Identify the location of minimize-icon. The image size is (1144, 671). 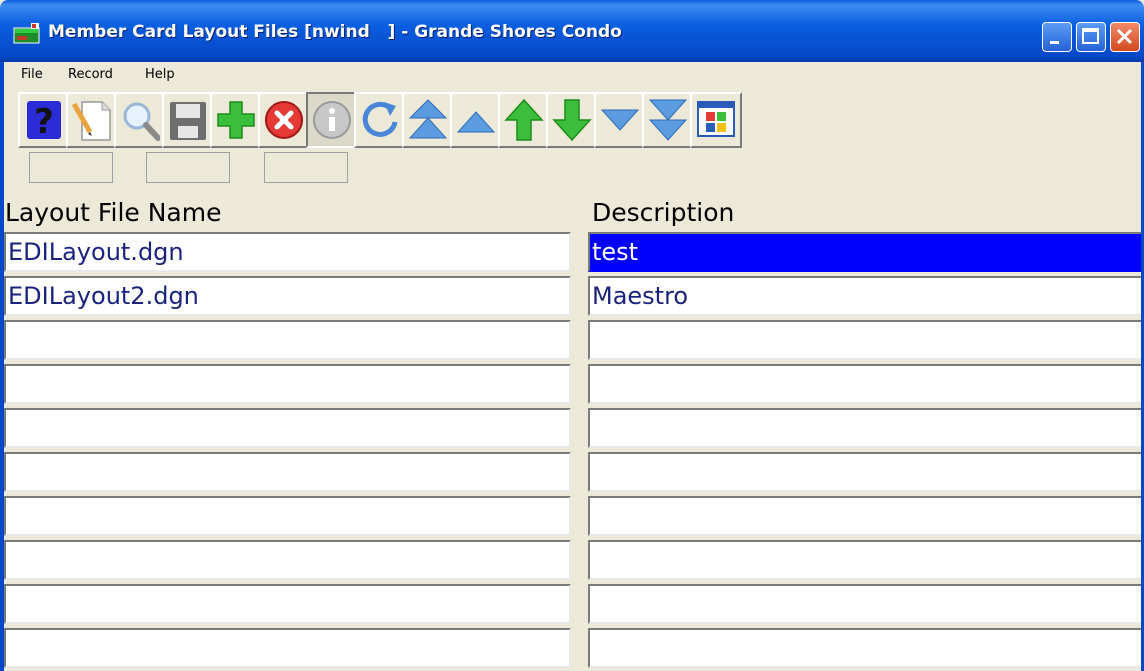
(1054, 42).